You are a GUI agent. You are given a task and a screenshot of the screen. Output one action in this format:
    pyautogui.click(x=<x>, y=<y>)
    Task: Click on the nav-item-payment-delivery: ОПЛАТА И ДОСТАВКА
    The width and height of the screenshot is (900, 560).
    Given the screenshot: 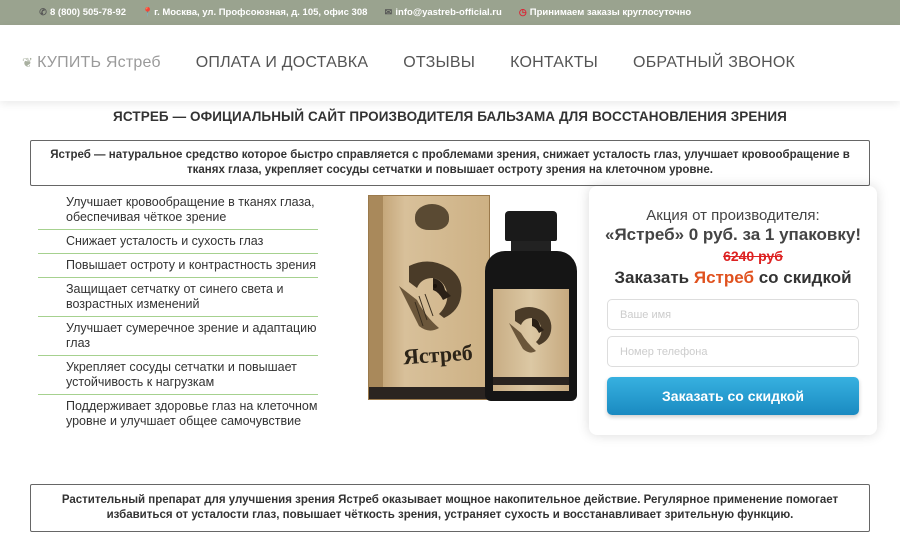 What is the action you would take?
    pyautogui.click(x=282, y=63)
    